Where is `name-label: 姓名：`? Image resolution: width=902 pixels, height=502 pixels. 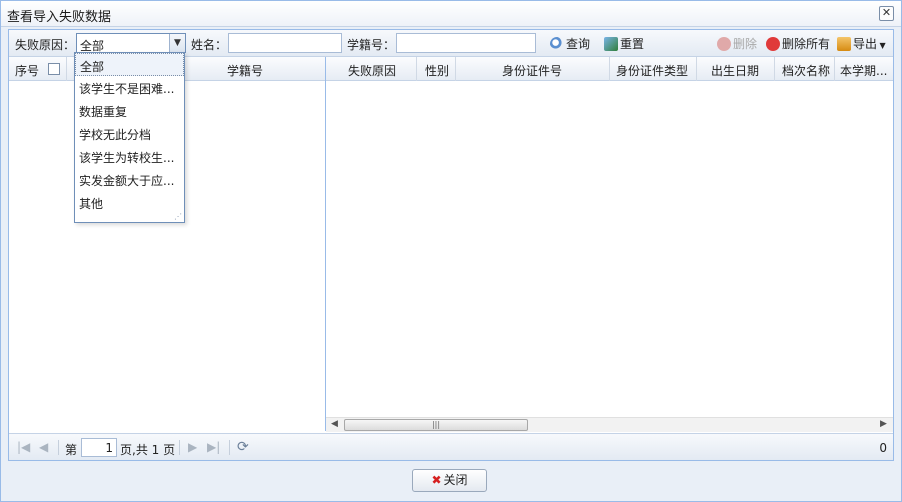 name-label: 姓名： is located at coordinates (209, 45).